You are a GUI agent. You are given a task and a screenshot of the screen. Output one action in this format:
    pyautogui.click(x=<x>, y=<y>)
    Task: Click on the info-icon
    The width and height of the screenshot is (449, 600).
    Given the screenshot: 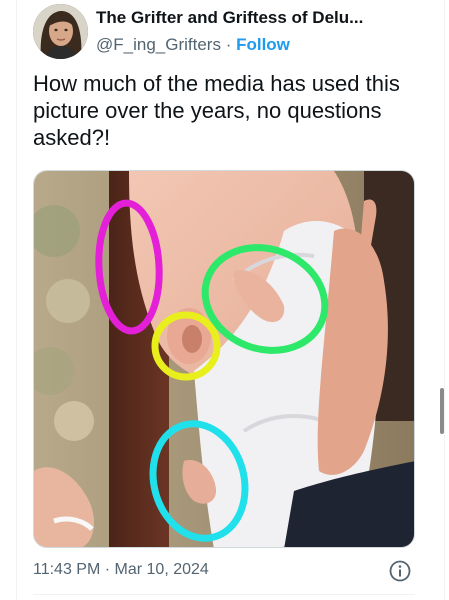 What is the action you would take?
    pyautogui.click(x=400, y=571)
    